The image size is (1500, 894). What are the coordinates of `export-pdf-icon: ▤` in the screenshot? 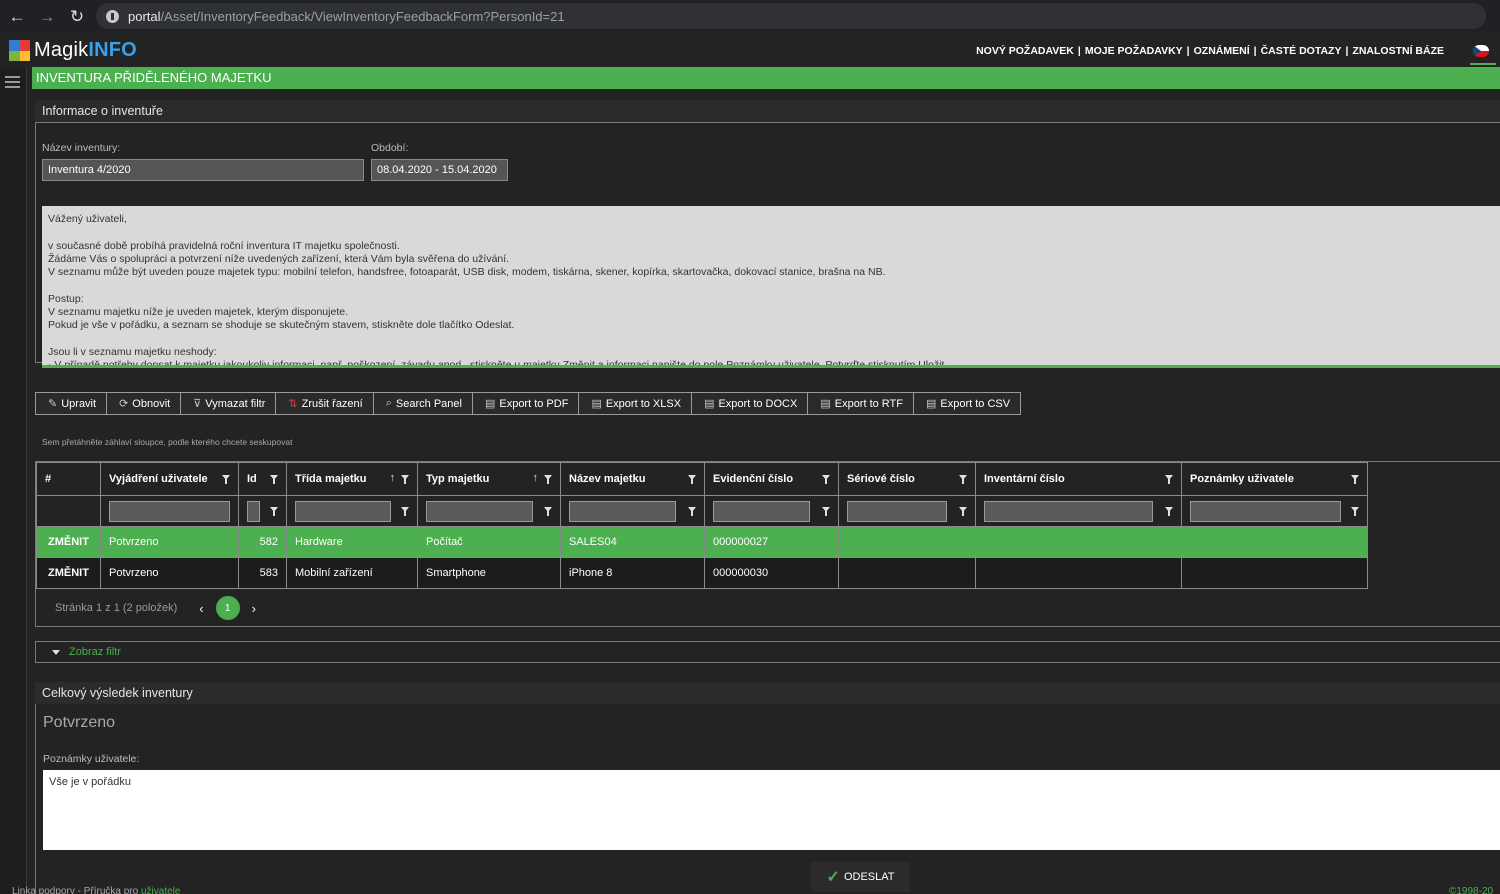 It's located at (490, 404).